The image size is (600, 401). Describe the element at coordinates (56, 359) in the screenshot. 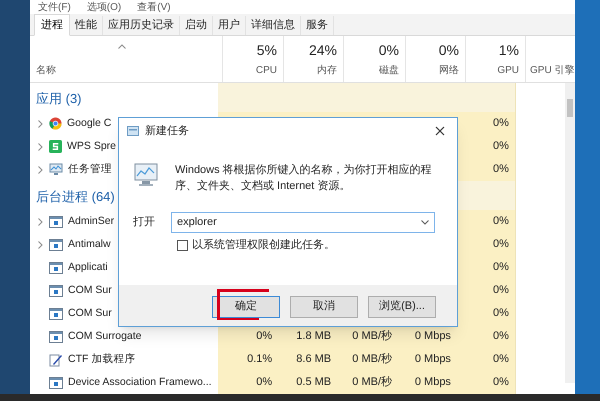

I see `pen-icon` at that location.